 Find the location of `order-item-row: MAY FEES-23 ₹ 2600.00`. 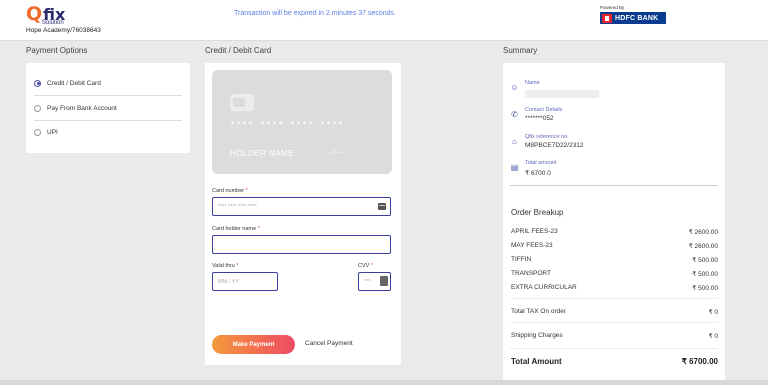

order-item-row: MAY FEES-23 ₹ 2600.00 is located at coordinates (614, 246).